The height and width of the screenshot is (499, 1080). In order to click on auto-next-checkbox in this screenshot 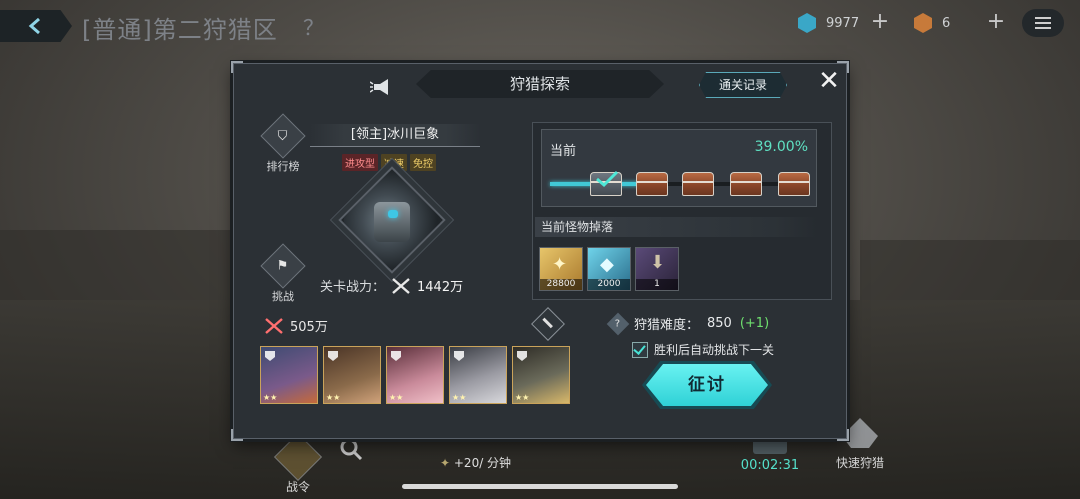, I will do `click(640, 349)`.